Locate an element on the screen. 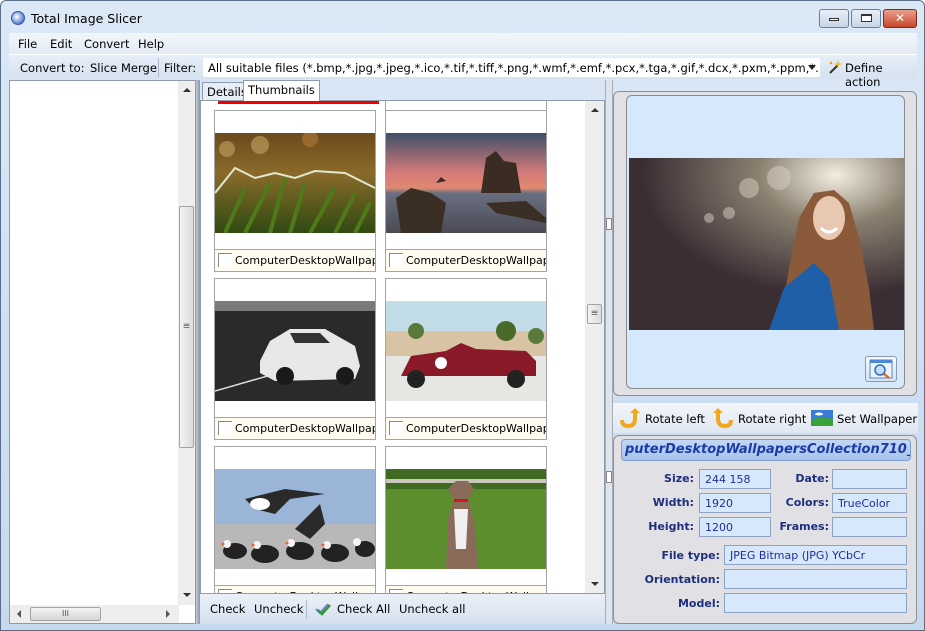 This screenshot has width=925, height=631. title-bar: Total Image Slicer ✕ is located at coordinates (462, 17).